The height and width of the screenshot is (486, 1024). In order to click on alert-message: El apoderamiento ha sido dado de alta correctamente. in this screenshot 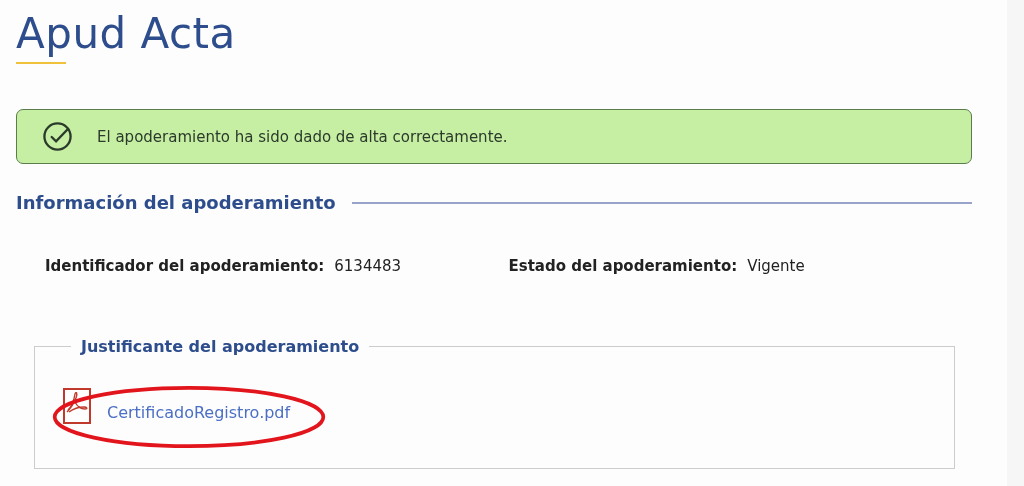, I will do `click(302, 136)`.